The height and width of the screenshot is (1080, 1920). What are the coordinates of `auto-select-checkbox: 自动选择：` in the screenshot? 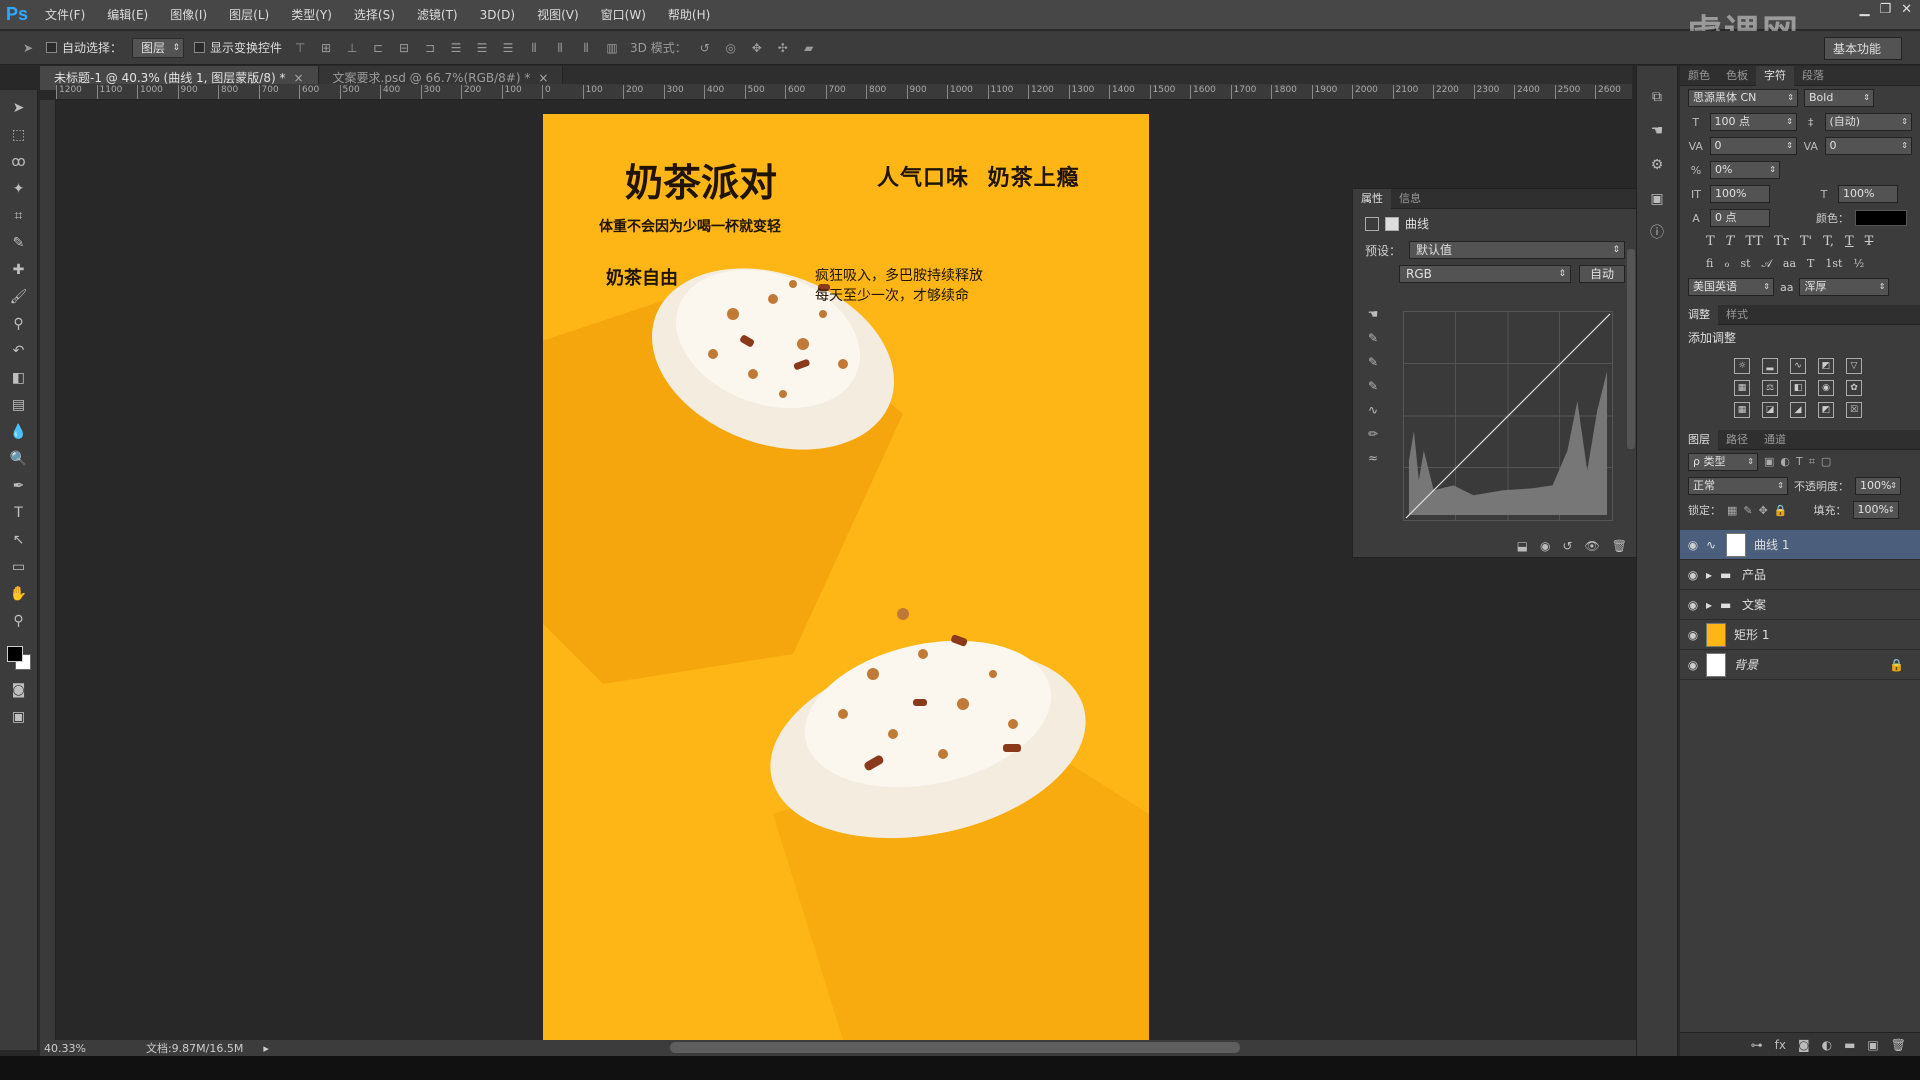 It's located at (84, 47).